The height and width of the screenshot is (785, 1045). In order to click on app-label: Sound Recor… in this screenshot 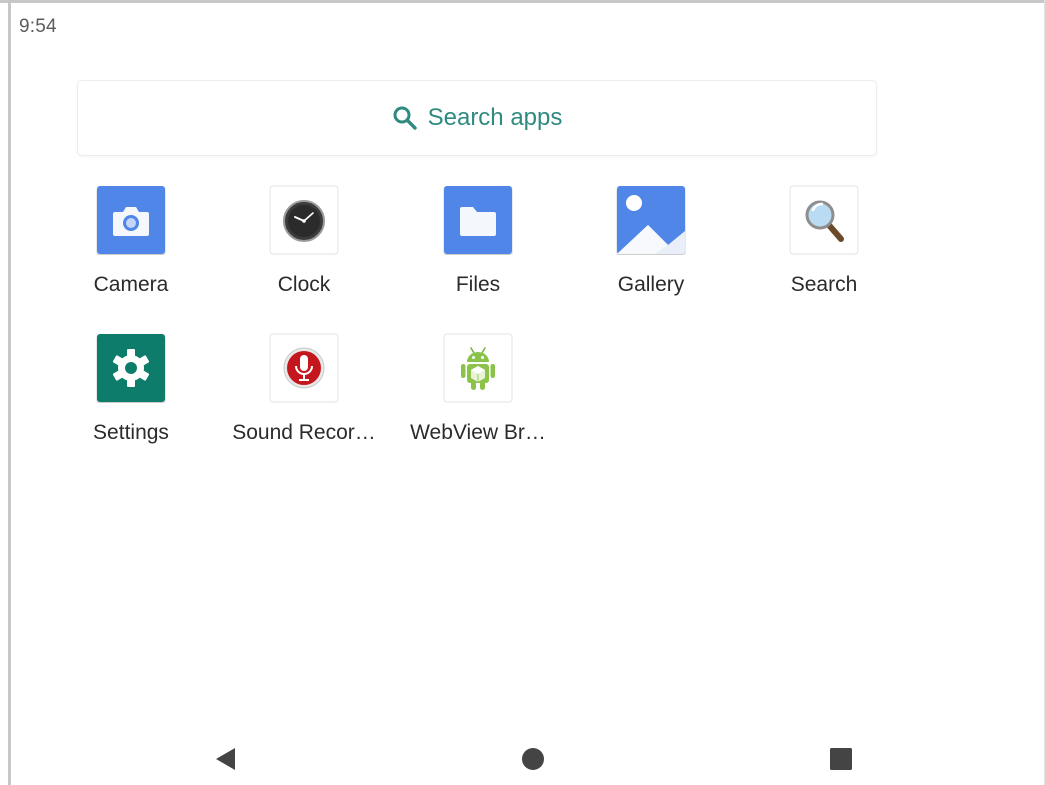, I will do `click(304, 432)`.